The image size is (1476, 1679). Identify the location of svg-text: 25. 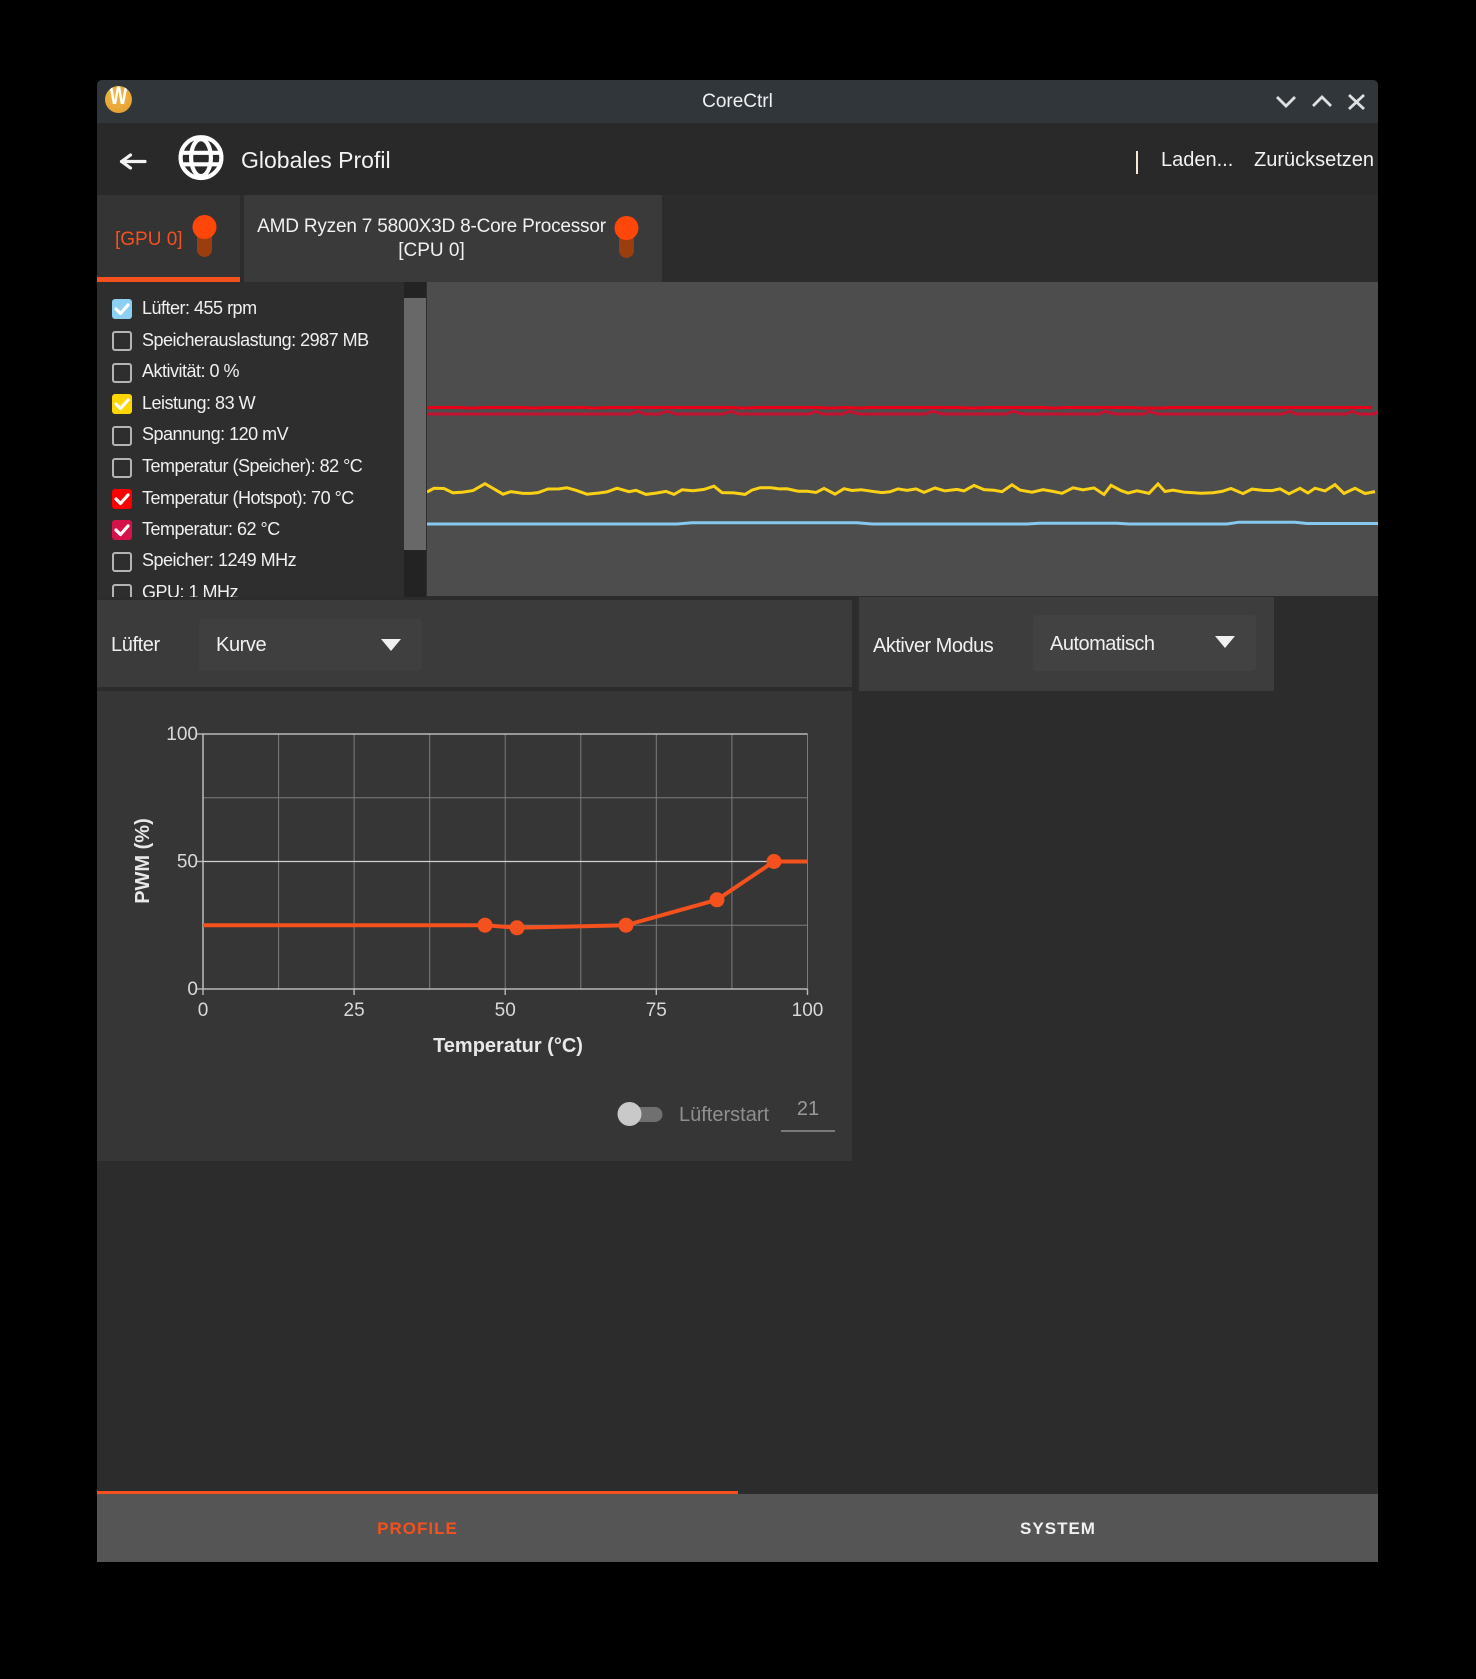
(354, 1010).